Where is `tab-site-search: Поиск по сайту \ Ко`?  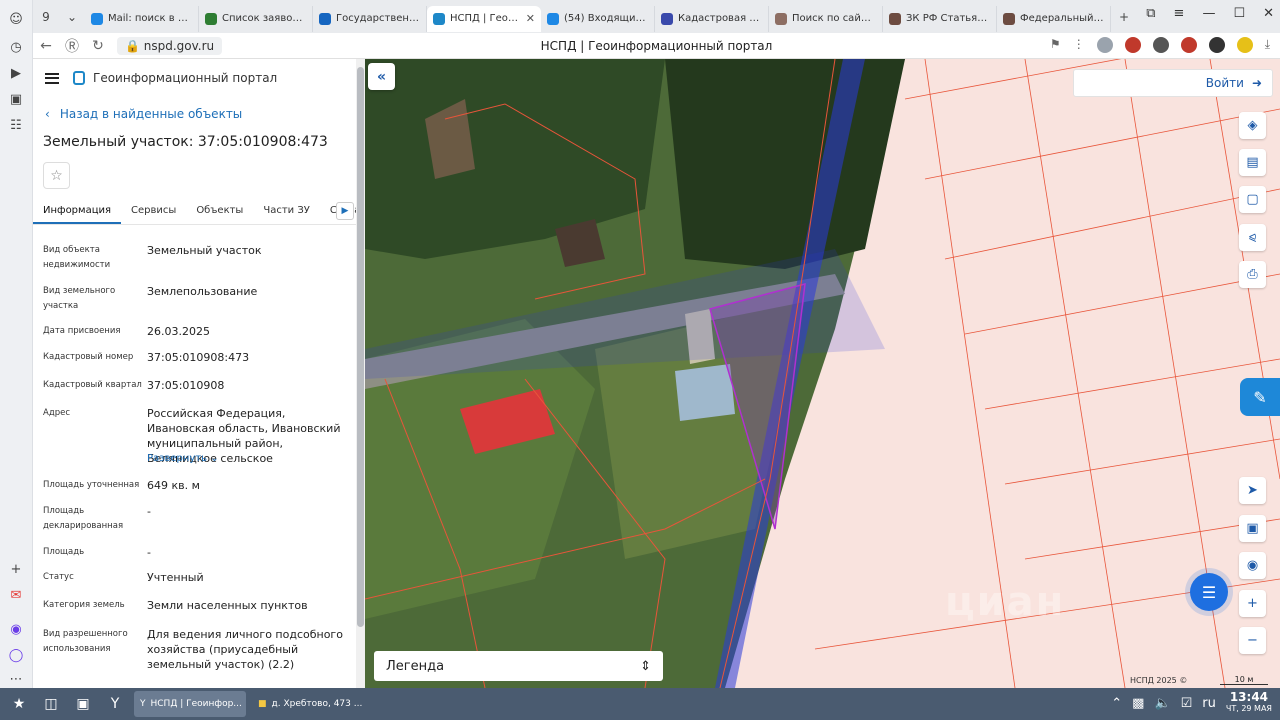
tab-site-search: Поиск по сайту \ Ко is located at coordinates (826, 18).